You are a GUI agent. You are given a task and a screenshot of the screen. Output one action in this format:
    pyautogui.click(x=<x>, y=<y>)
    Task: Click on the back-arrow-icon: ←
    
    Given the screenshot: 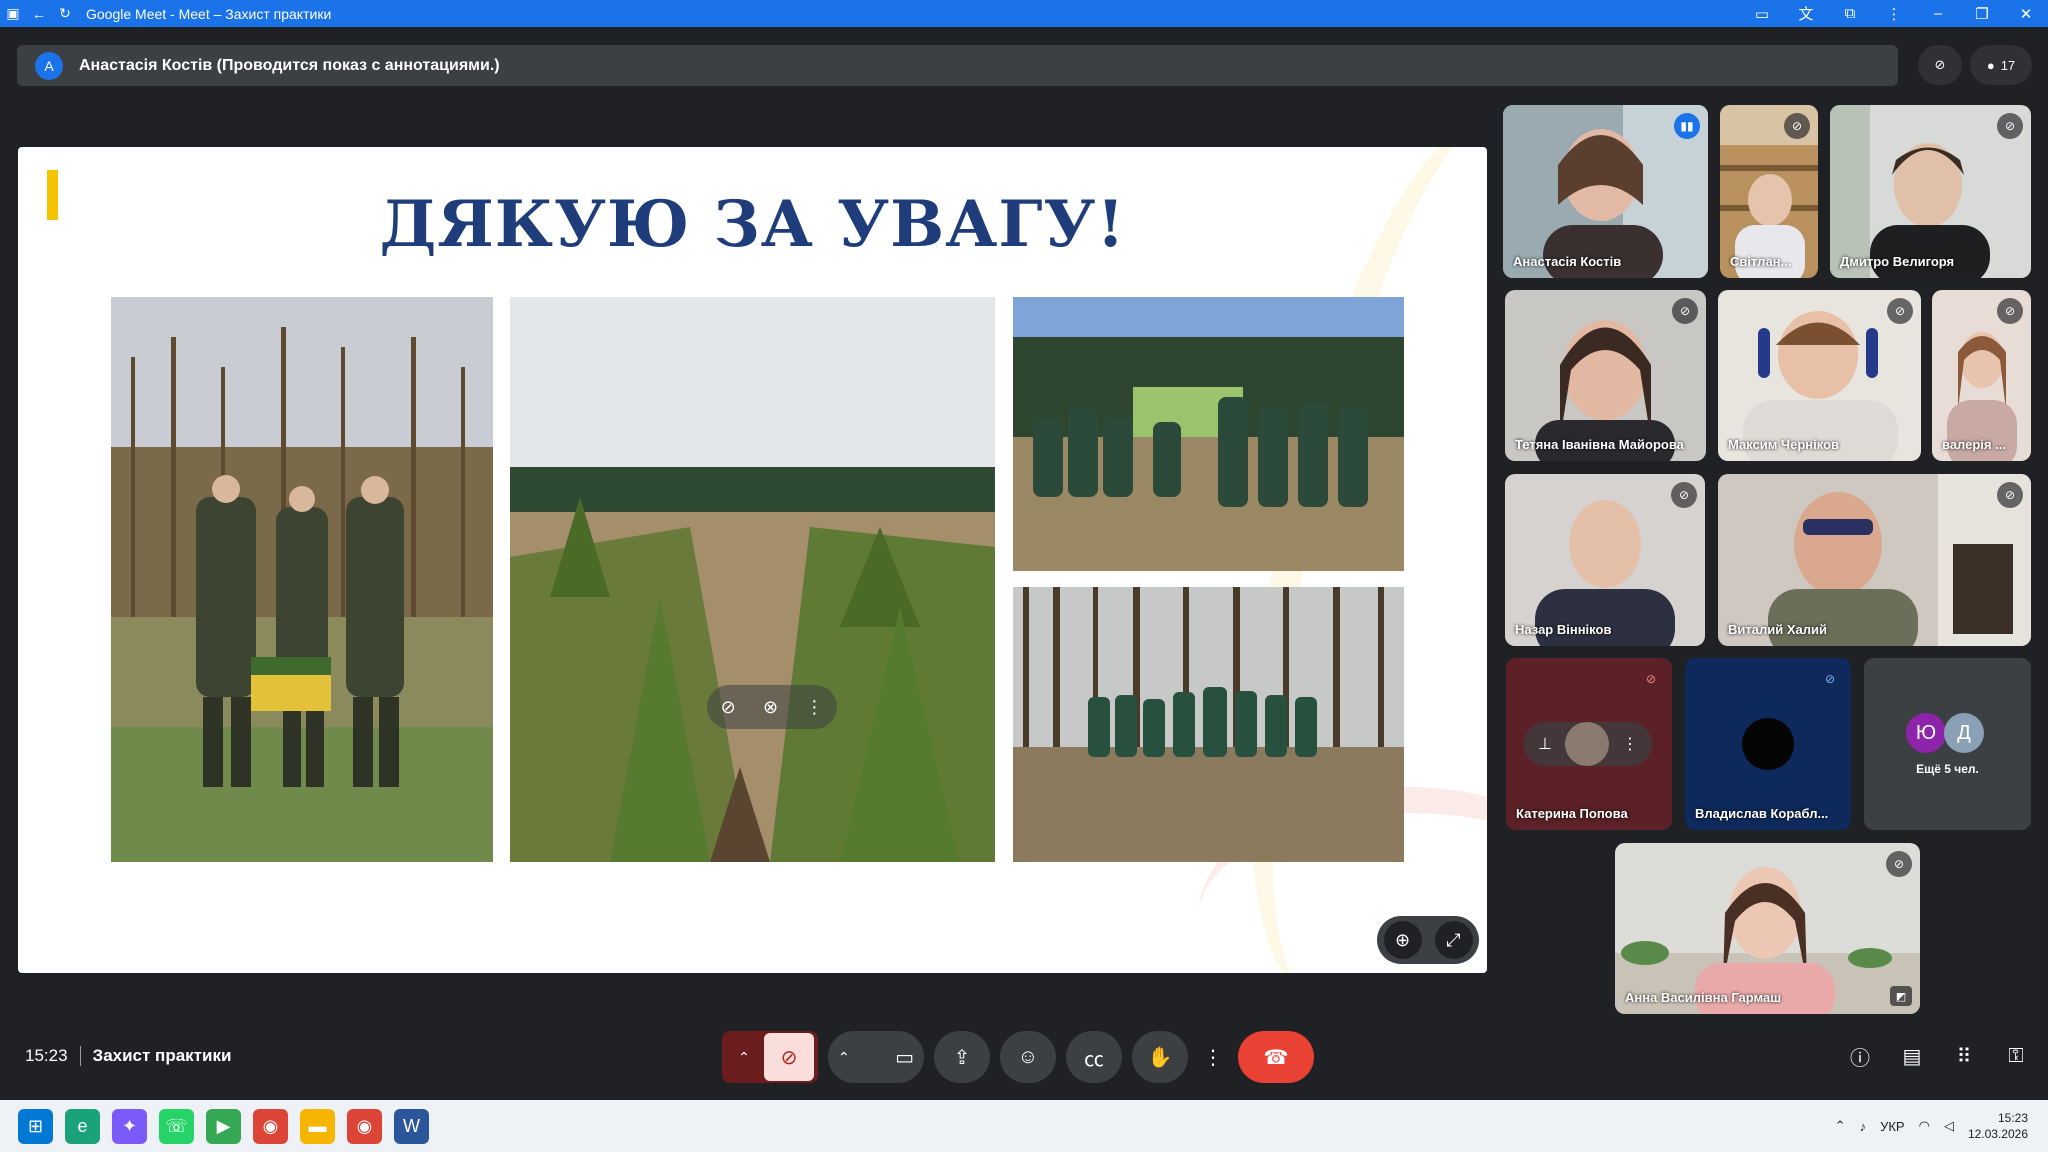 What is the action you would take?
    pyautogui.click(x=39, y=13)
    